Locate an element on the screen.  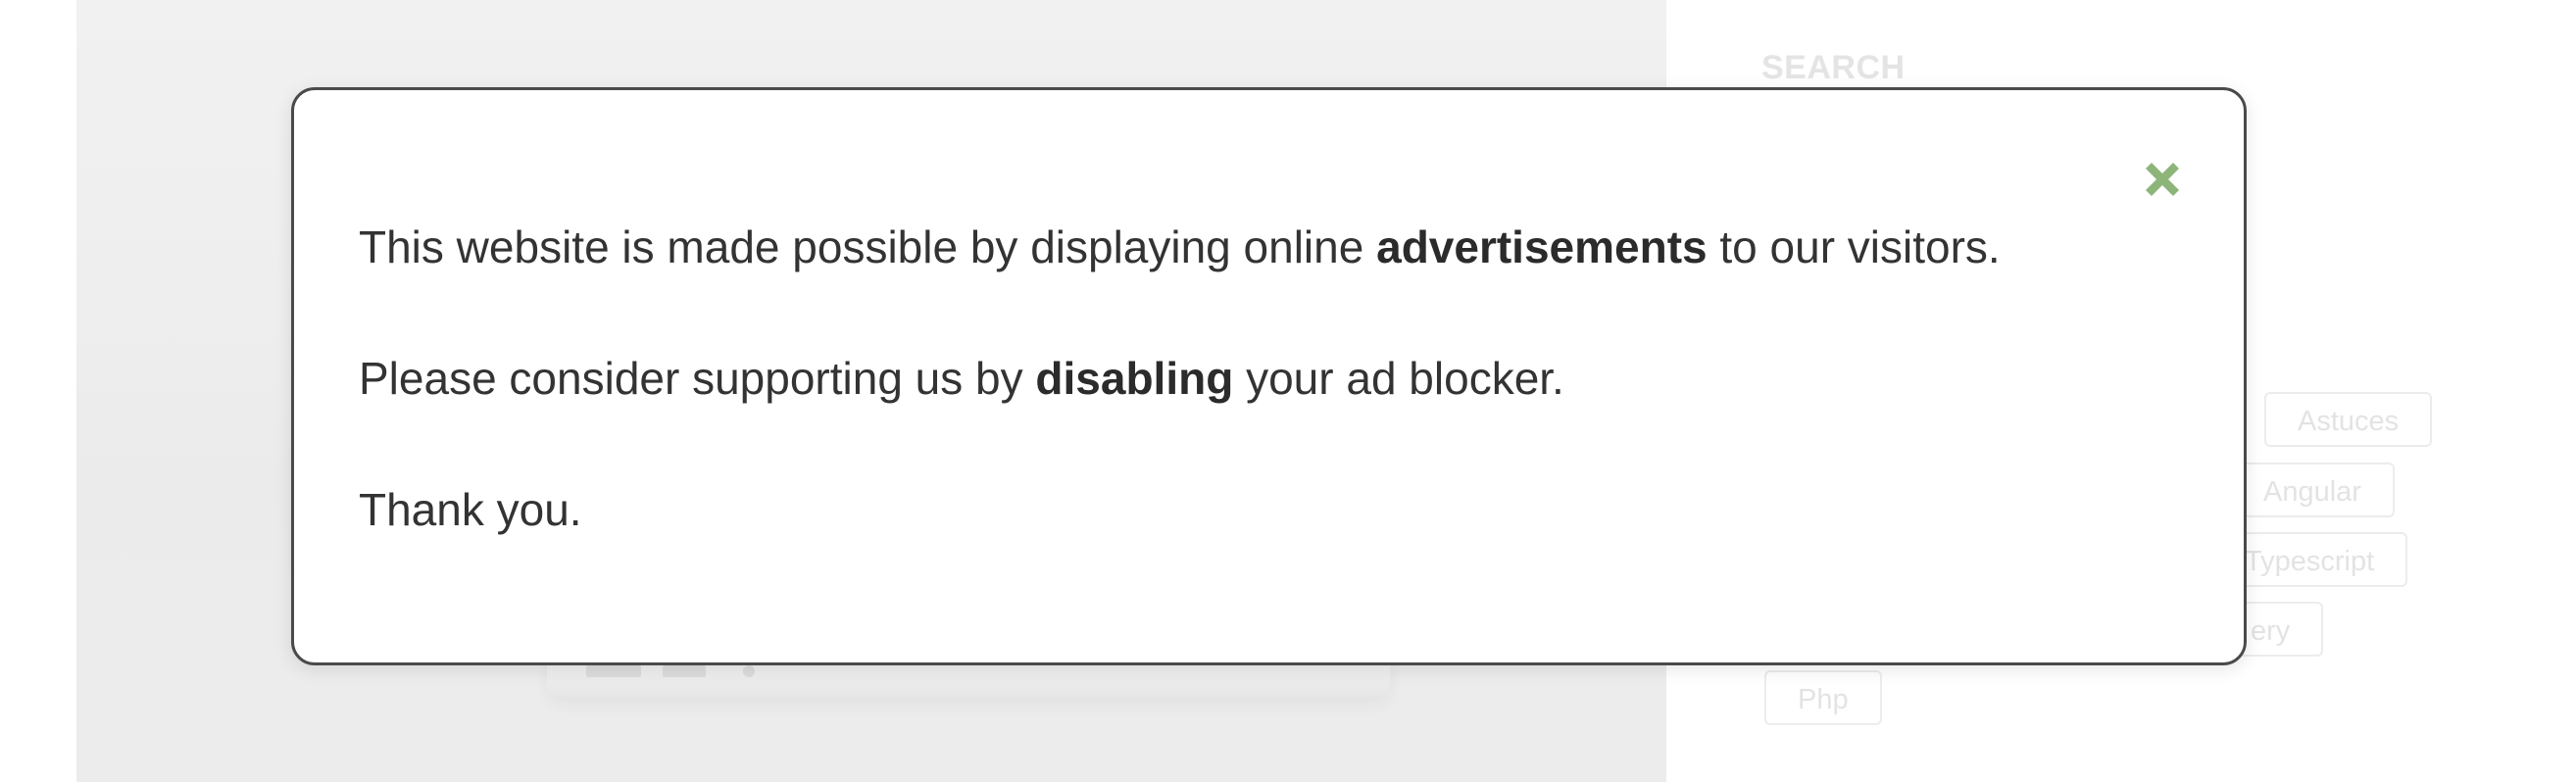
modal-thank-you: Thank you. is located at coordinates (470, 509).